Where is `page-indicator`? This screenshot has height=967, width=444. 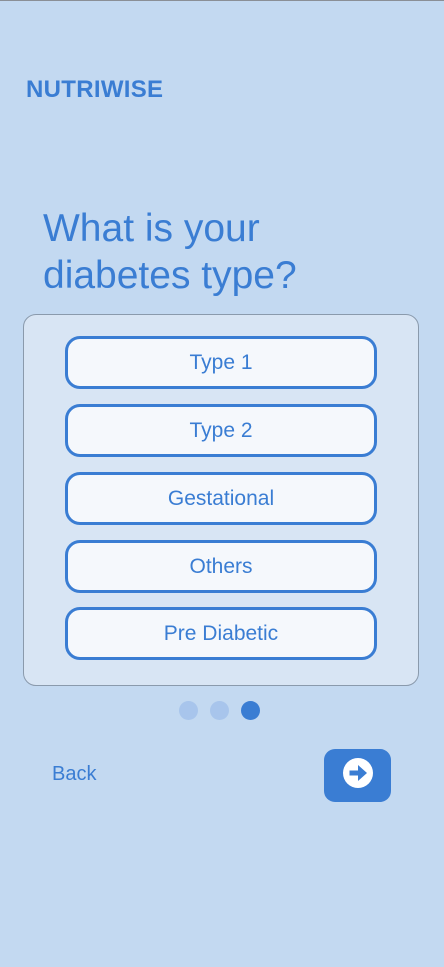 page-indicator is located at coordinates (219, 710).